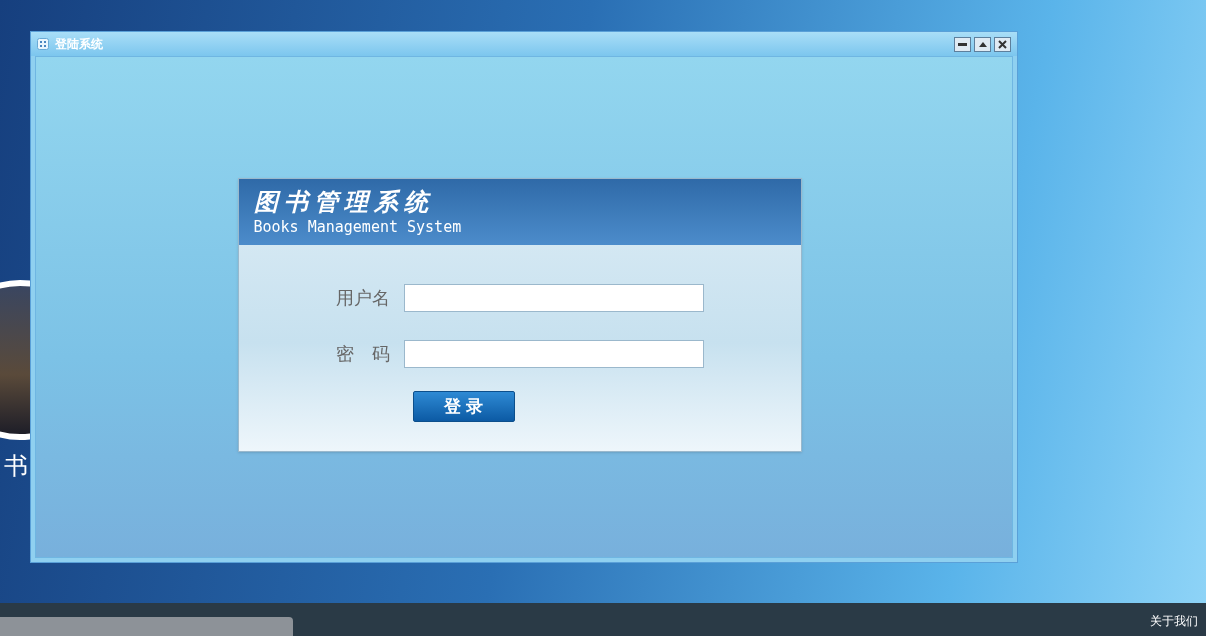 The image size is (1206, 636). Describe the element at coordinates (358, 227) in the screenshot. I see `system-subtitle: Books Management System` at that location.